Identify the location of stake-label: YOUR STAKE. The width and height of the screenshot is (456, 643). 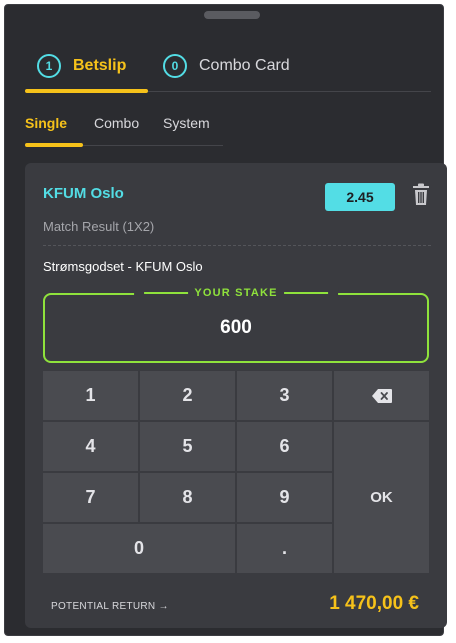
(236, 293).